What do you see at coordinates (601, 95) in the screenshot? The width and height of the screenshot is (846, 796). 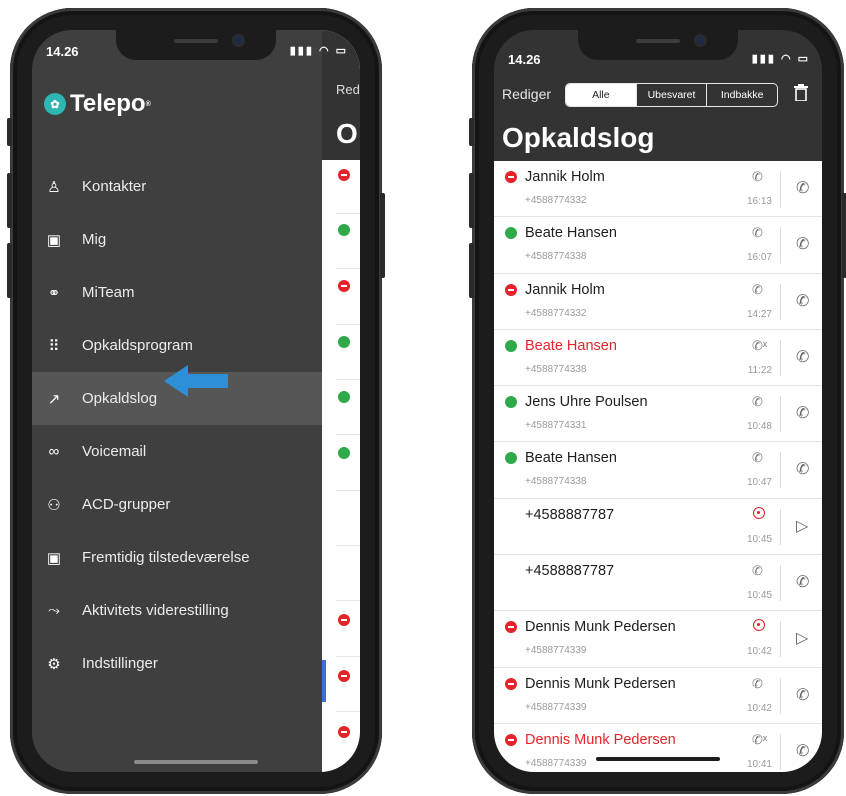 I see `tab-alle: Alle` at bounding box center [601, 95].